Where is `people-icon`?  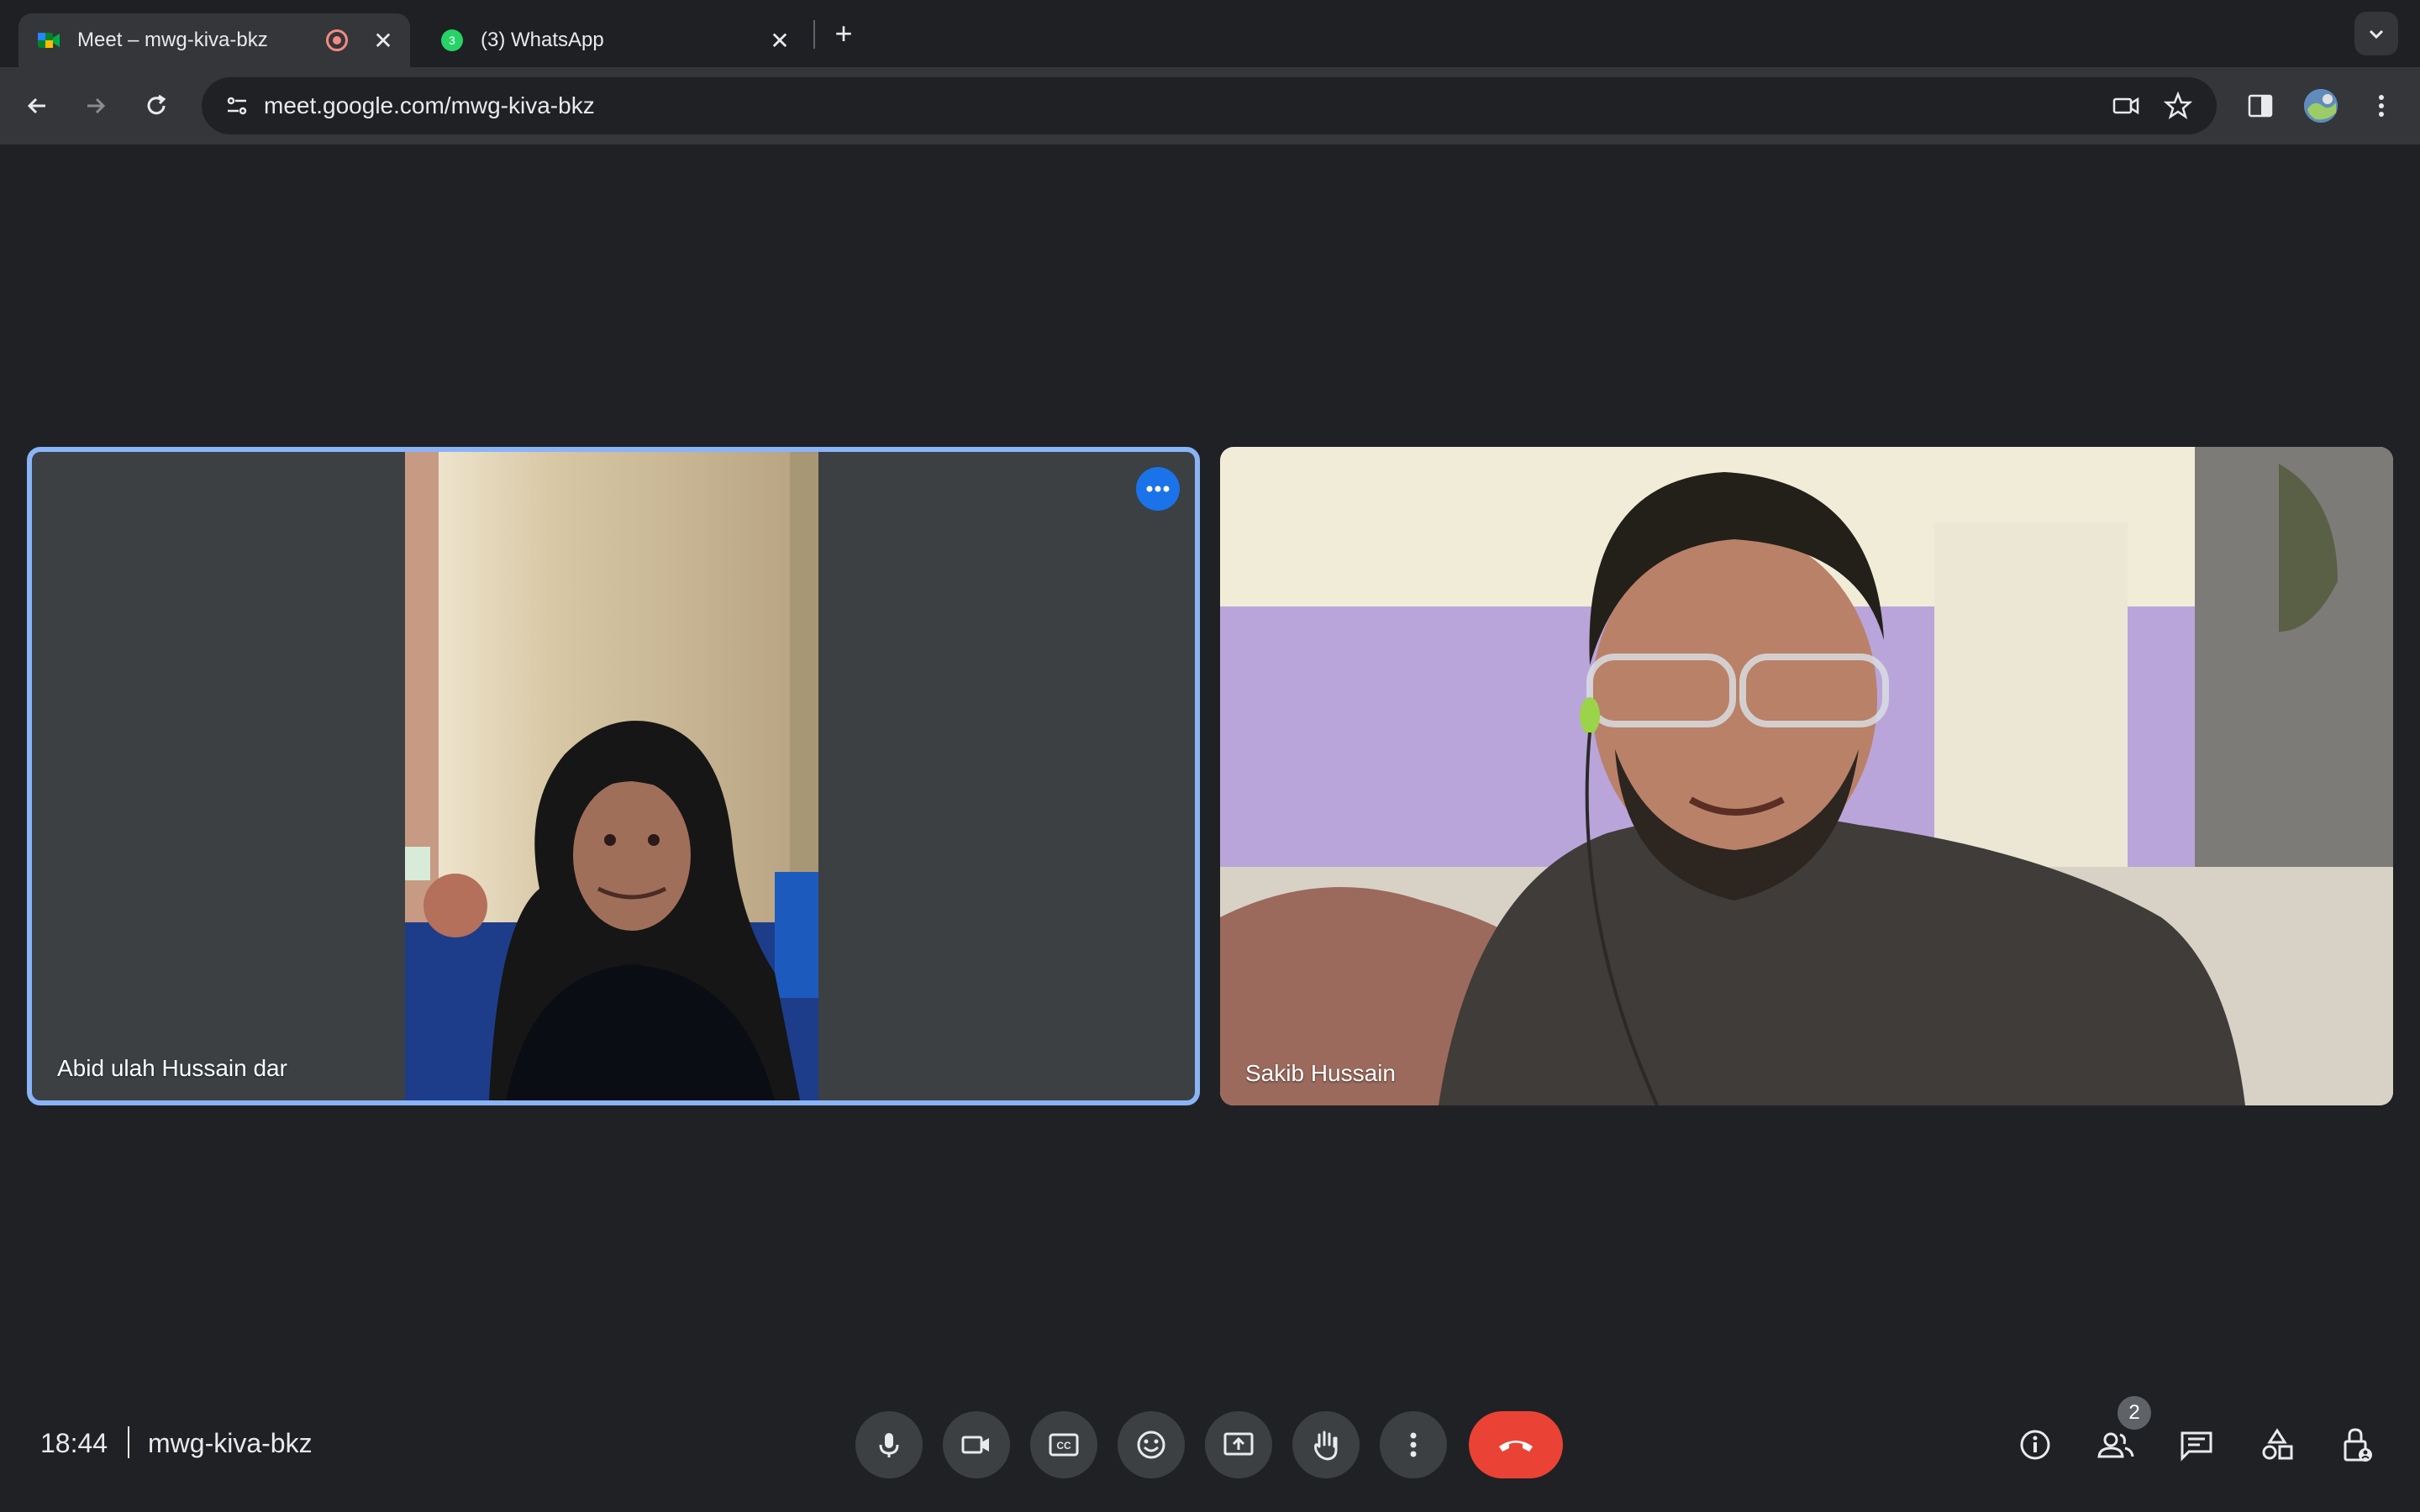 people-icon is located at coordinates (2115, 1445).